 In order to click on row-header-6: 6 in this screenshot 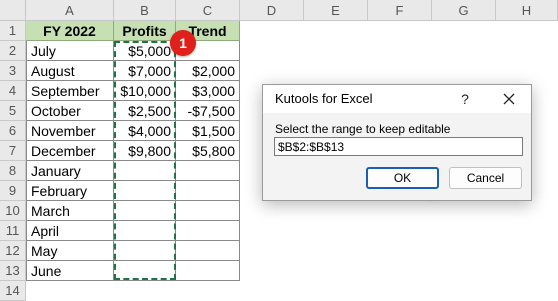, I will do `click(13, 131)`.